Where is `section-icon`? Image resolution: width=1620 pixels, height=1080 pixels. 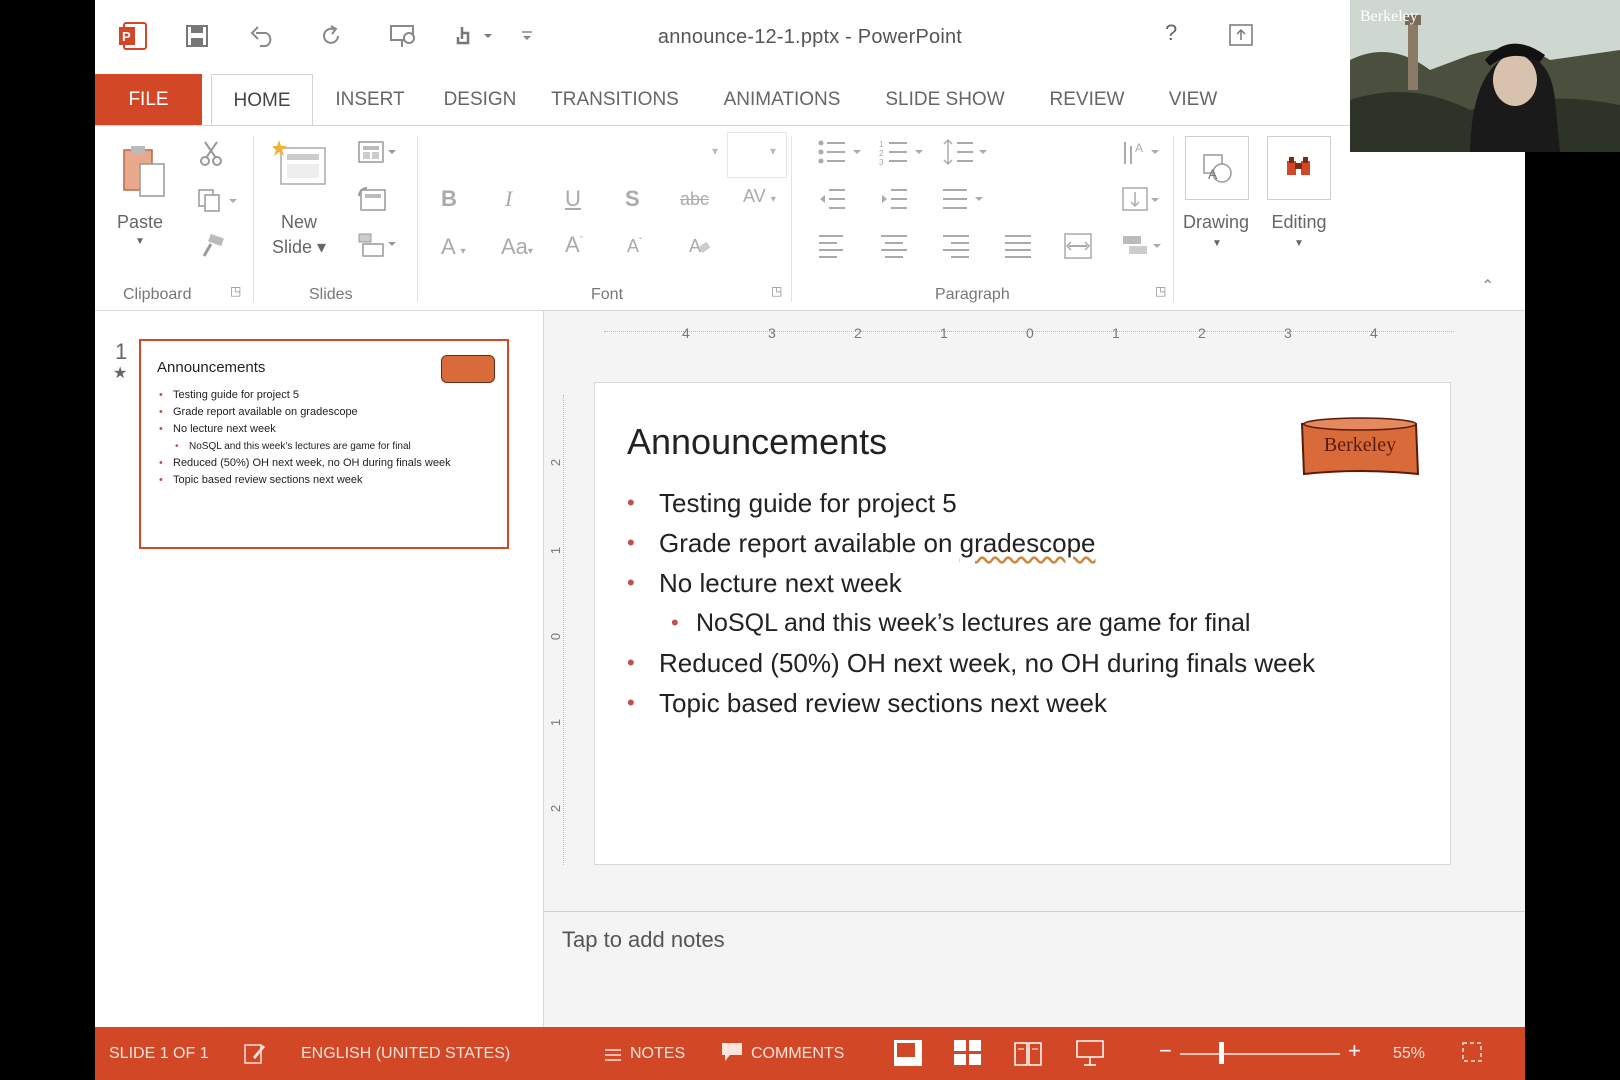
section-icon is located at coordinates (377, 248).